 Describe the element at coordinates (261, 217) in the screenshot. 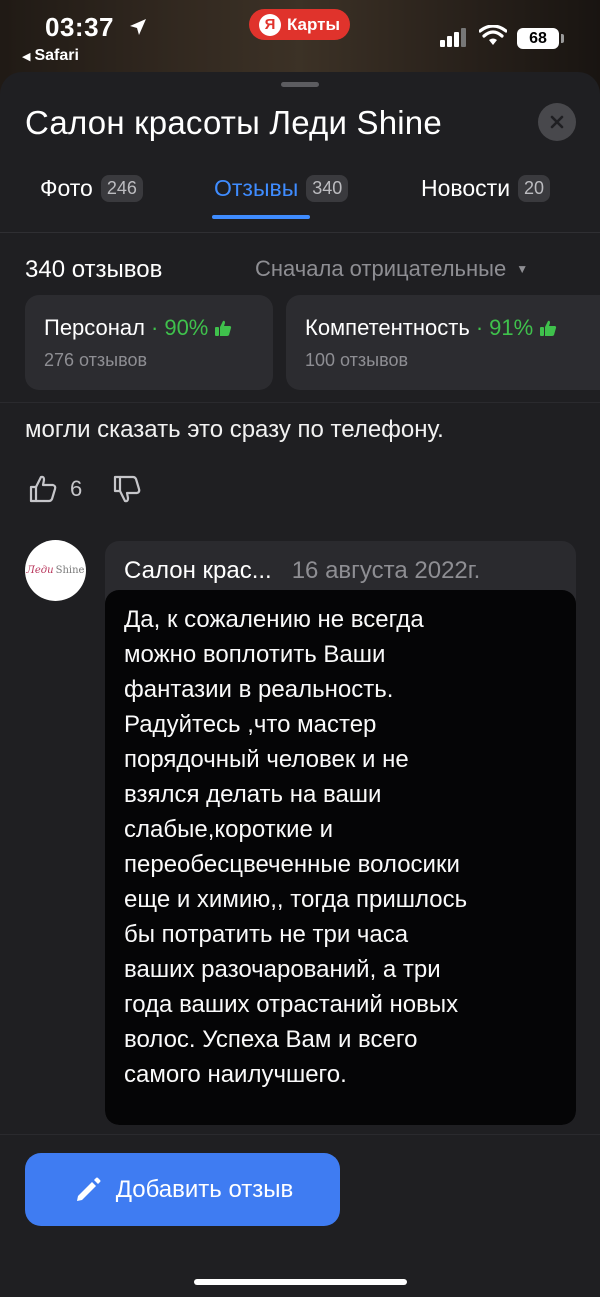

I see `active-tab-indicator` at that location.